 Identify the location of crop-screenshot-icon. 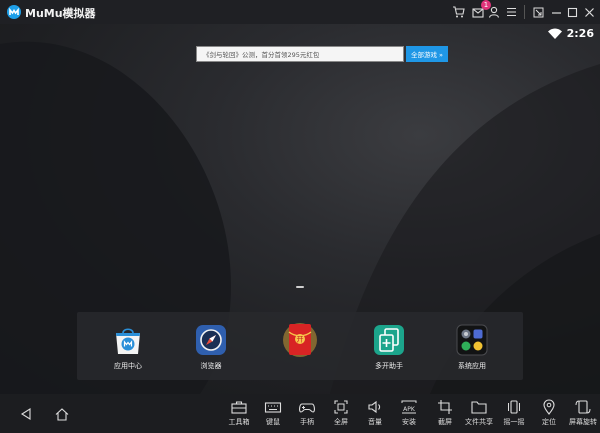
(445, 407).